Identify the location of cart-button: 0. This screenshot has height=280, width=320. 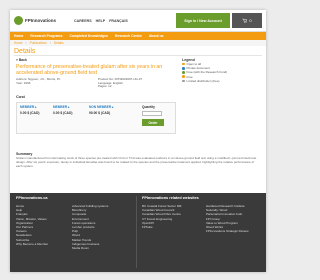
(247, 20).